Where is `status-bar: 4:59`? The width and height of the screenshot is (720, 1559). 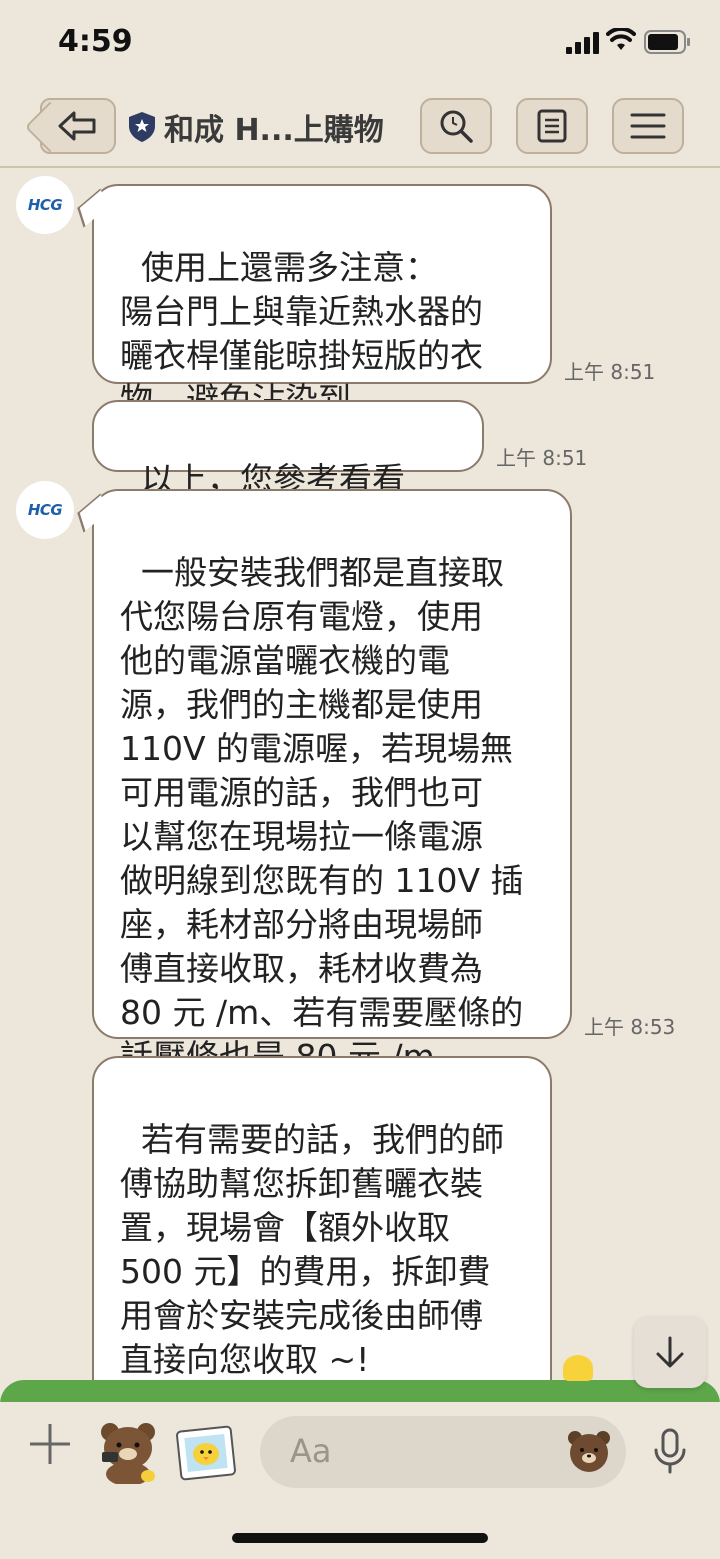 status-bar: 4:59 is located at coordinates (360, 44).